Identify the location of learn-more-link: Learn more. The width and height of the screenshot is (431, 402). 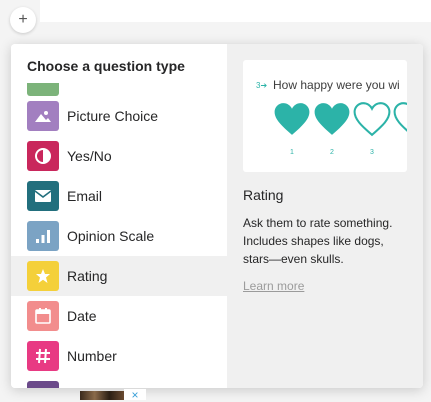
(273, 286).